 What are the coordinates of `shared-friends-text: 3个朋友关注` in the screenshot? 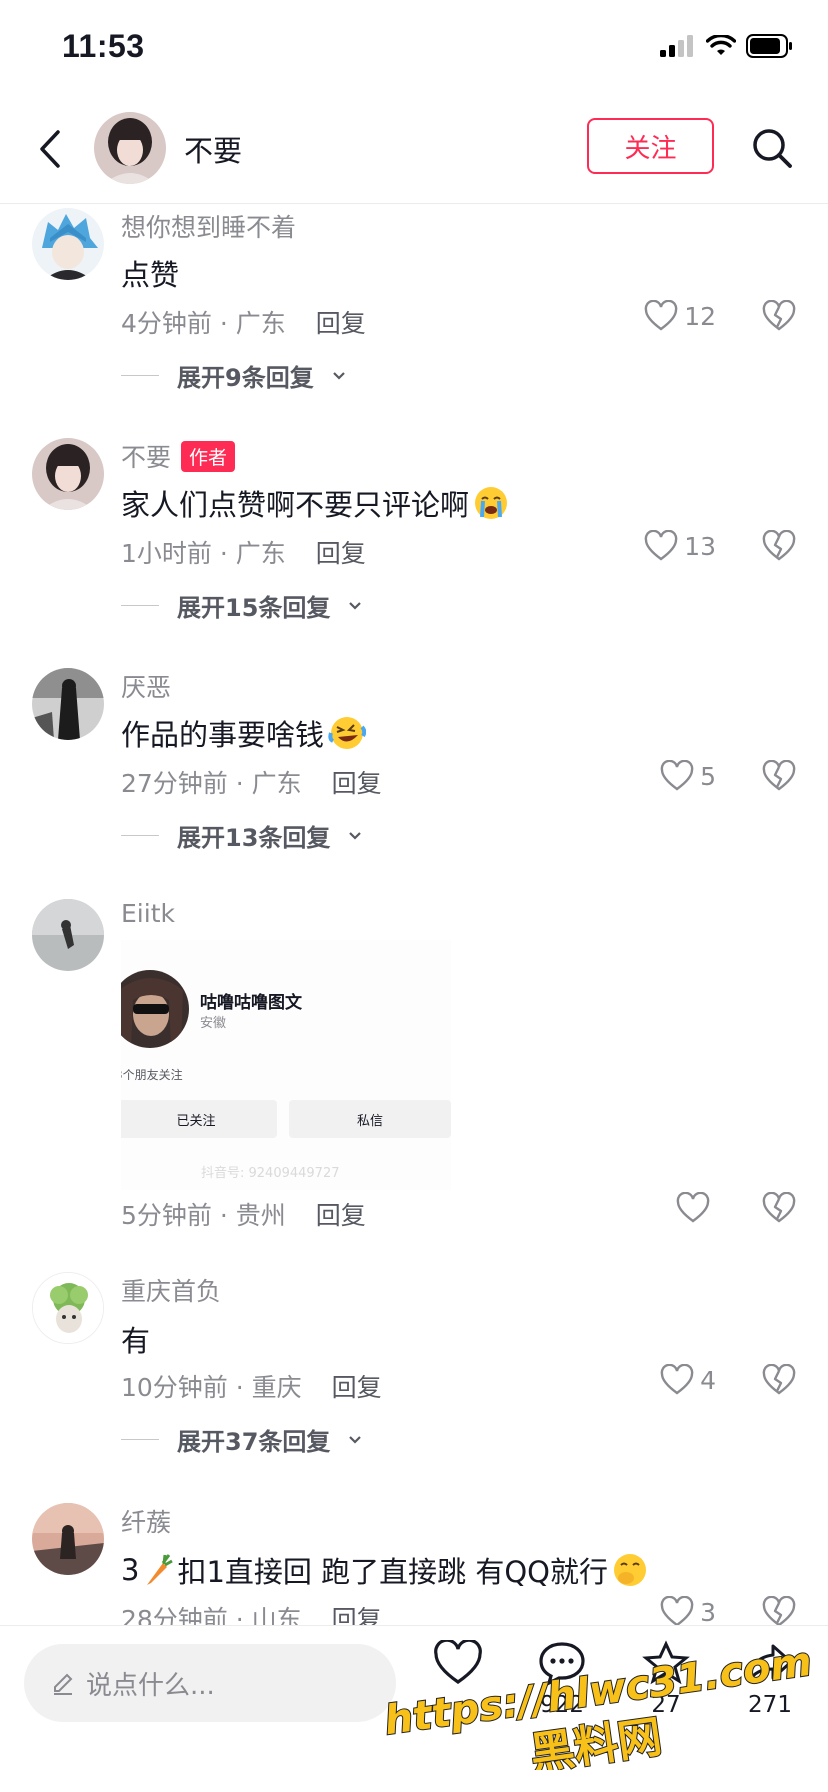 It's located at (152, 1075).